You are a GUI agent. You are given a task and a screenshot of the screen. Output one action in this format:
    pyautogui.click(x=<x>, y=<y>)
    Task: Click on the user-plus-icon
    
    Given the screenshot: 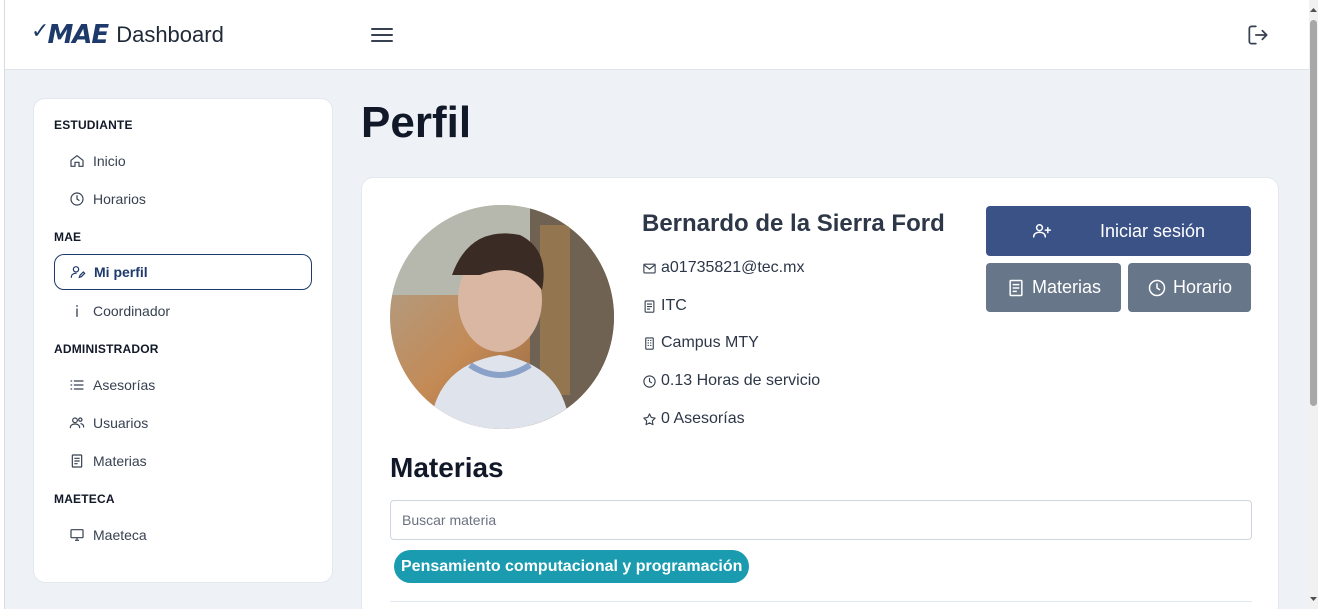 What is the action you would take?
    pyautogui.click(x=1042, y=231)
    